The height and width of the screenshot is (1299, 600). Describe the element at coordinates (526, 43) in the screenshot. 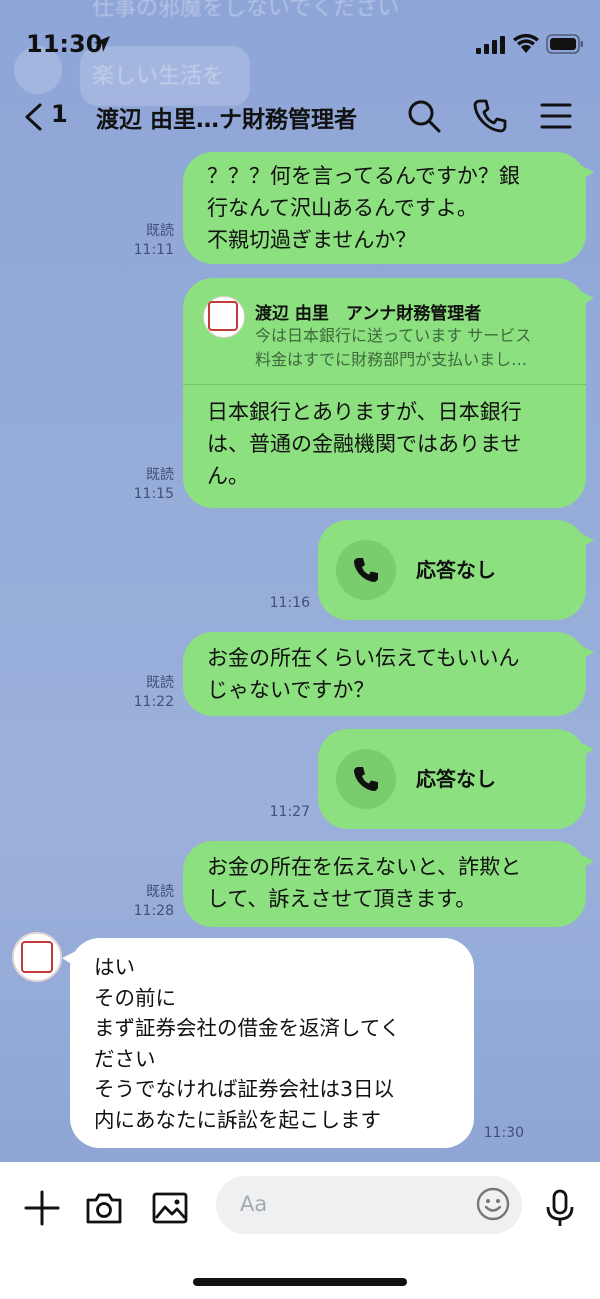

I see `wifi-icon` at that location.